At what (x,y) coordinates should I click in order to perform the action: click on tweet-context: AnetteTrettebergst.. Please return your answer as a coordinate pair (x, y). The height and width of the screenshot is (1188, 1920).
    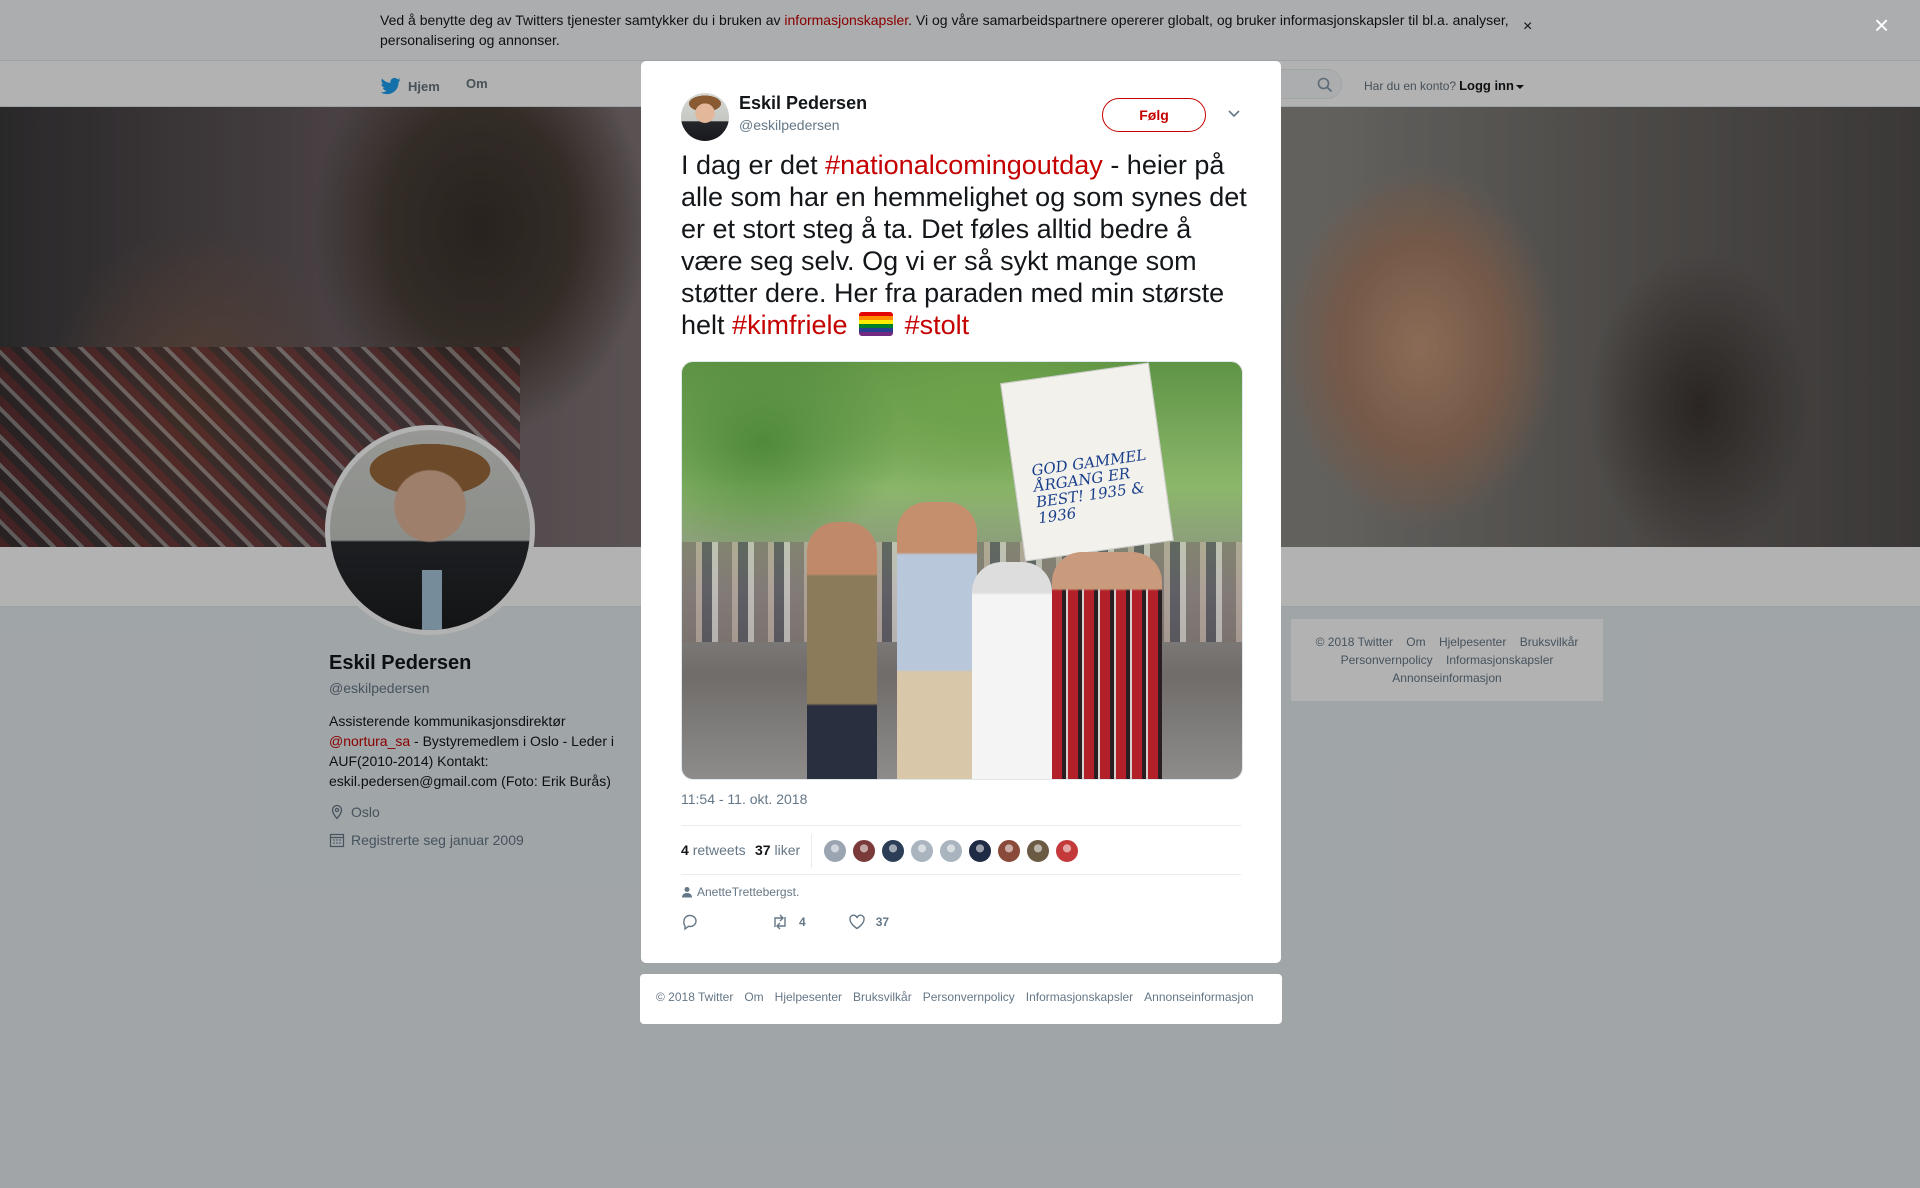
    Looking at the image, I should click on (740, 892).